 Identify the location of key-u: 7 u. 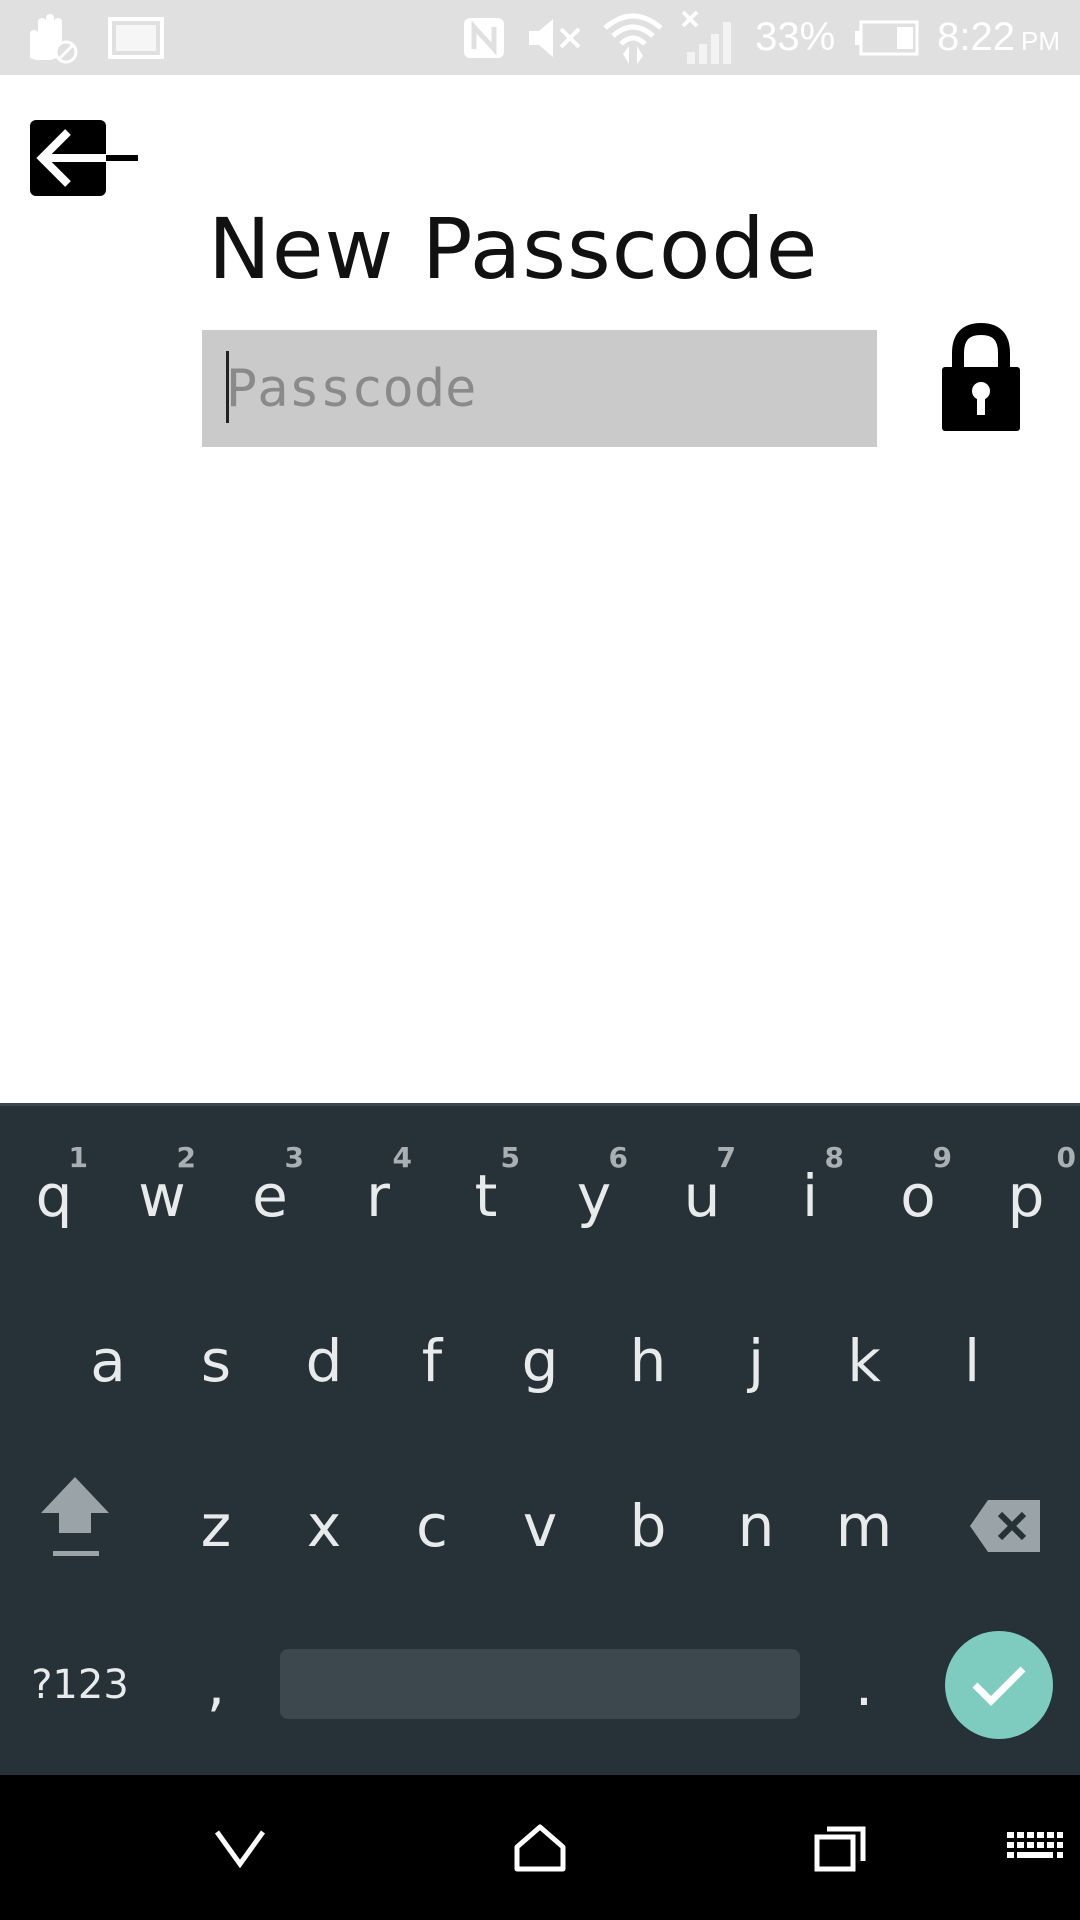
(702, 1196).